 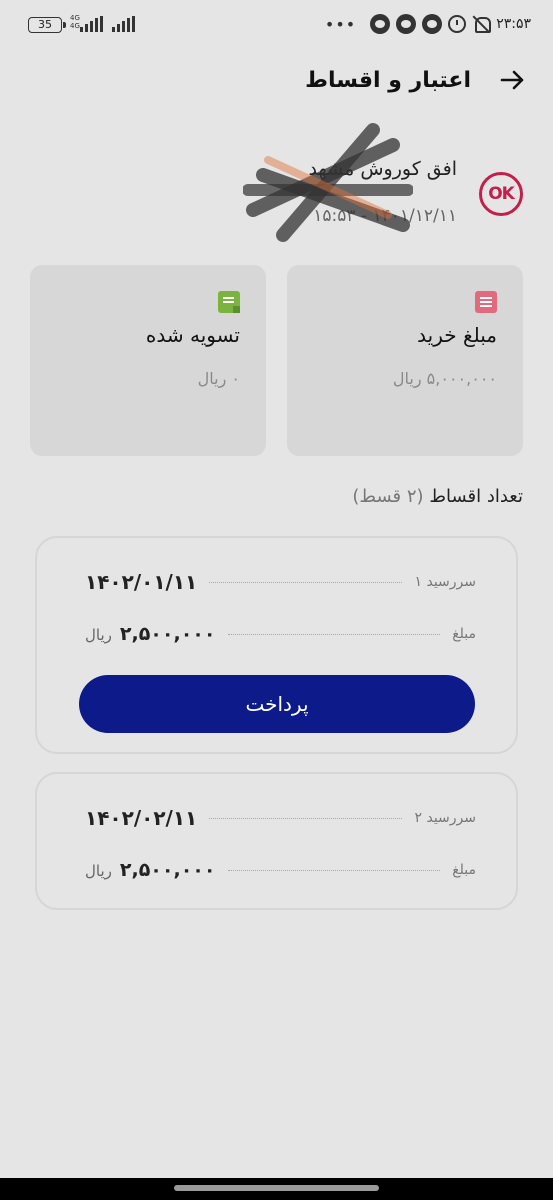 What do you see at coordinates (276, 25) in the screenshot?
I see `status-bar: 35 4G 4G ••• ۲۳:۵۳` at bounding box center [276, 25].